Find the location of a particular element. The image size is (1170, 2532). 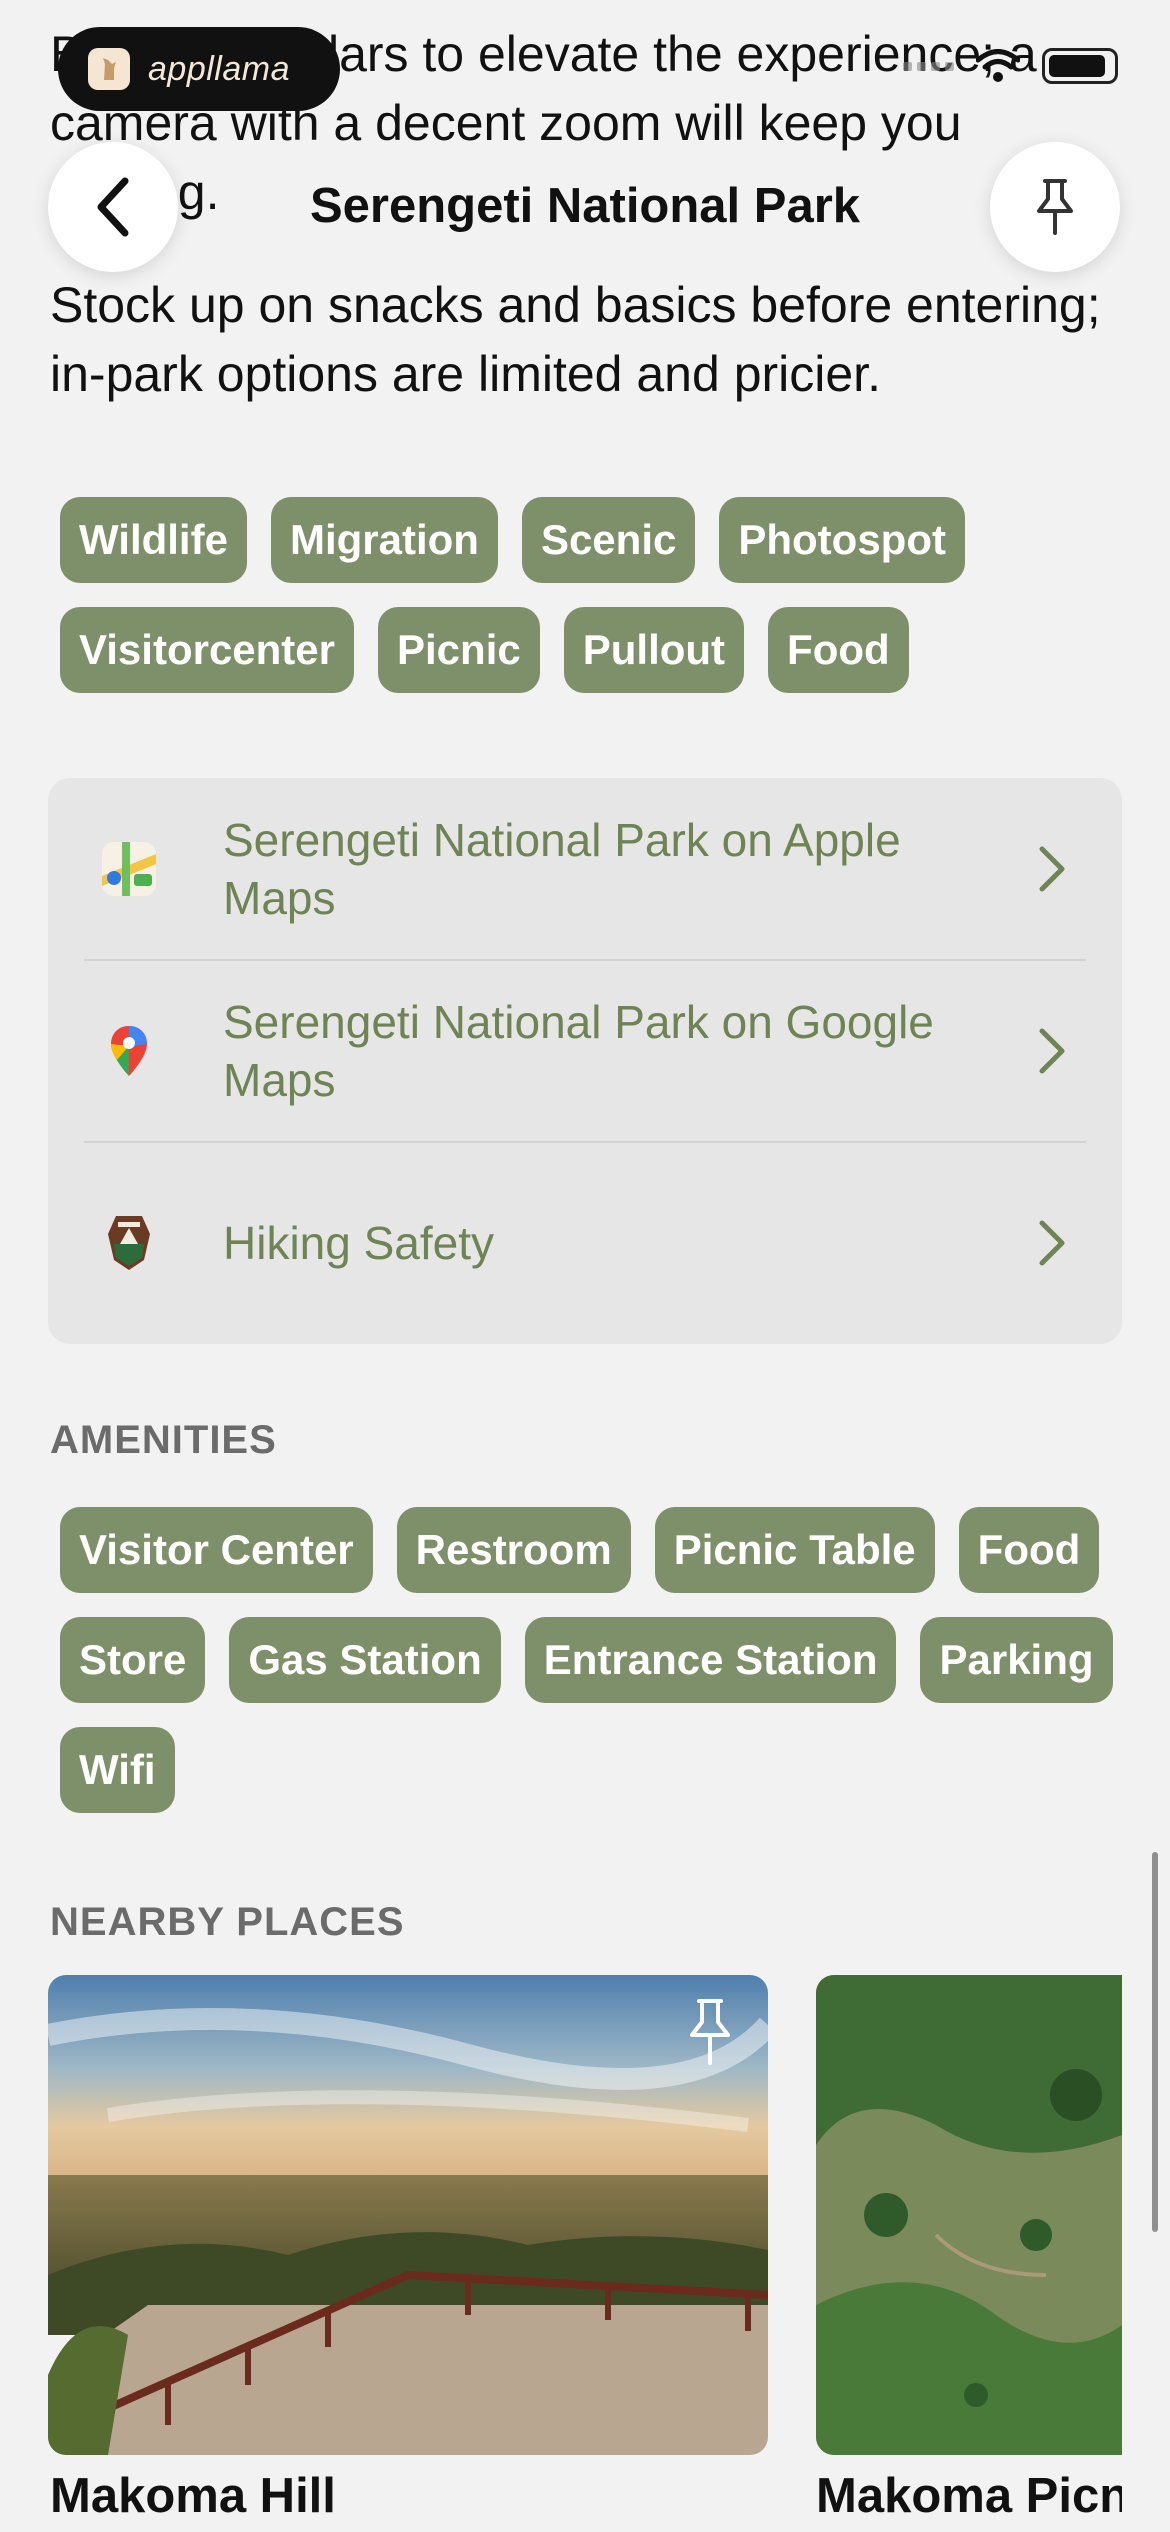

appllama-label: appllama is located at coordinates (219, 68).